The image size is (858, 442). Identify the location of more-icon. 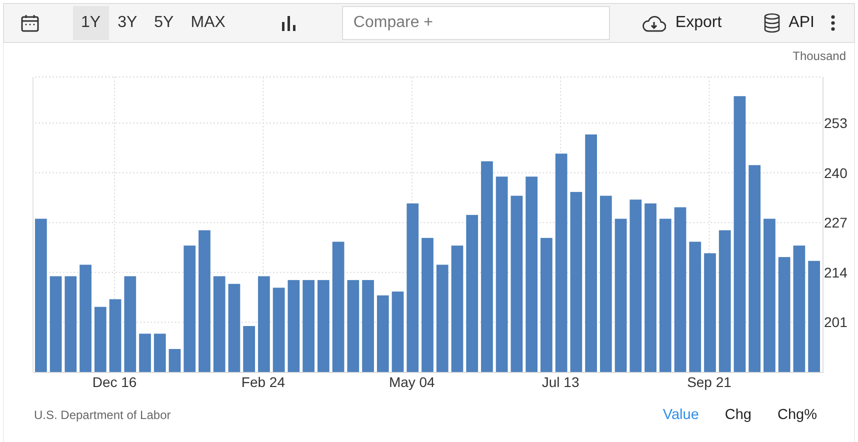
(833, 23).